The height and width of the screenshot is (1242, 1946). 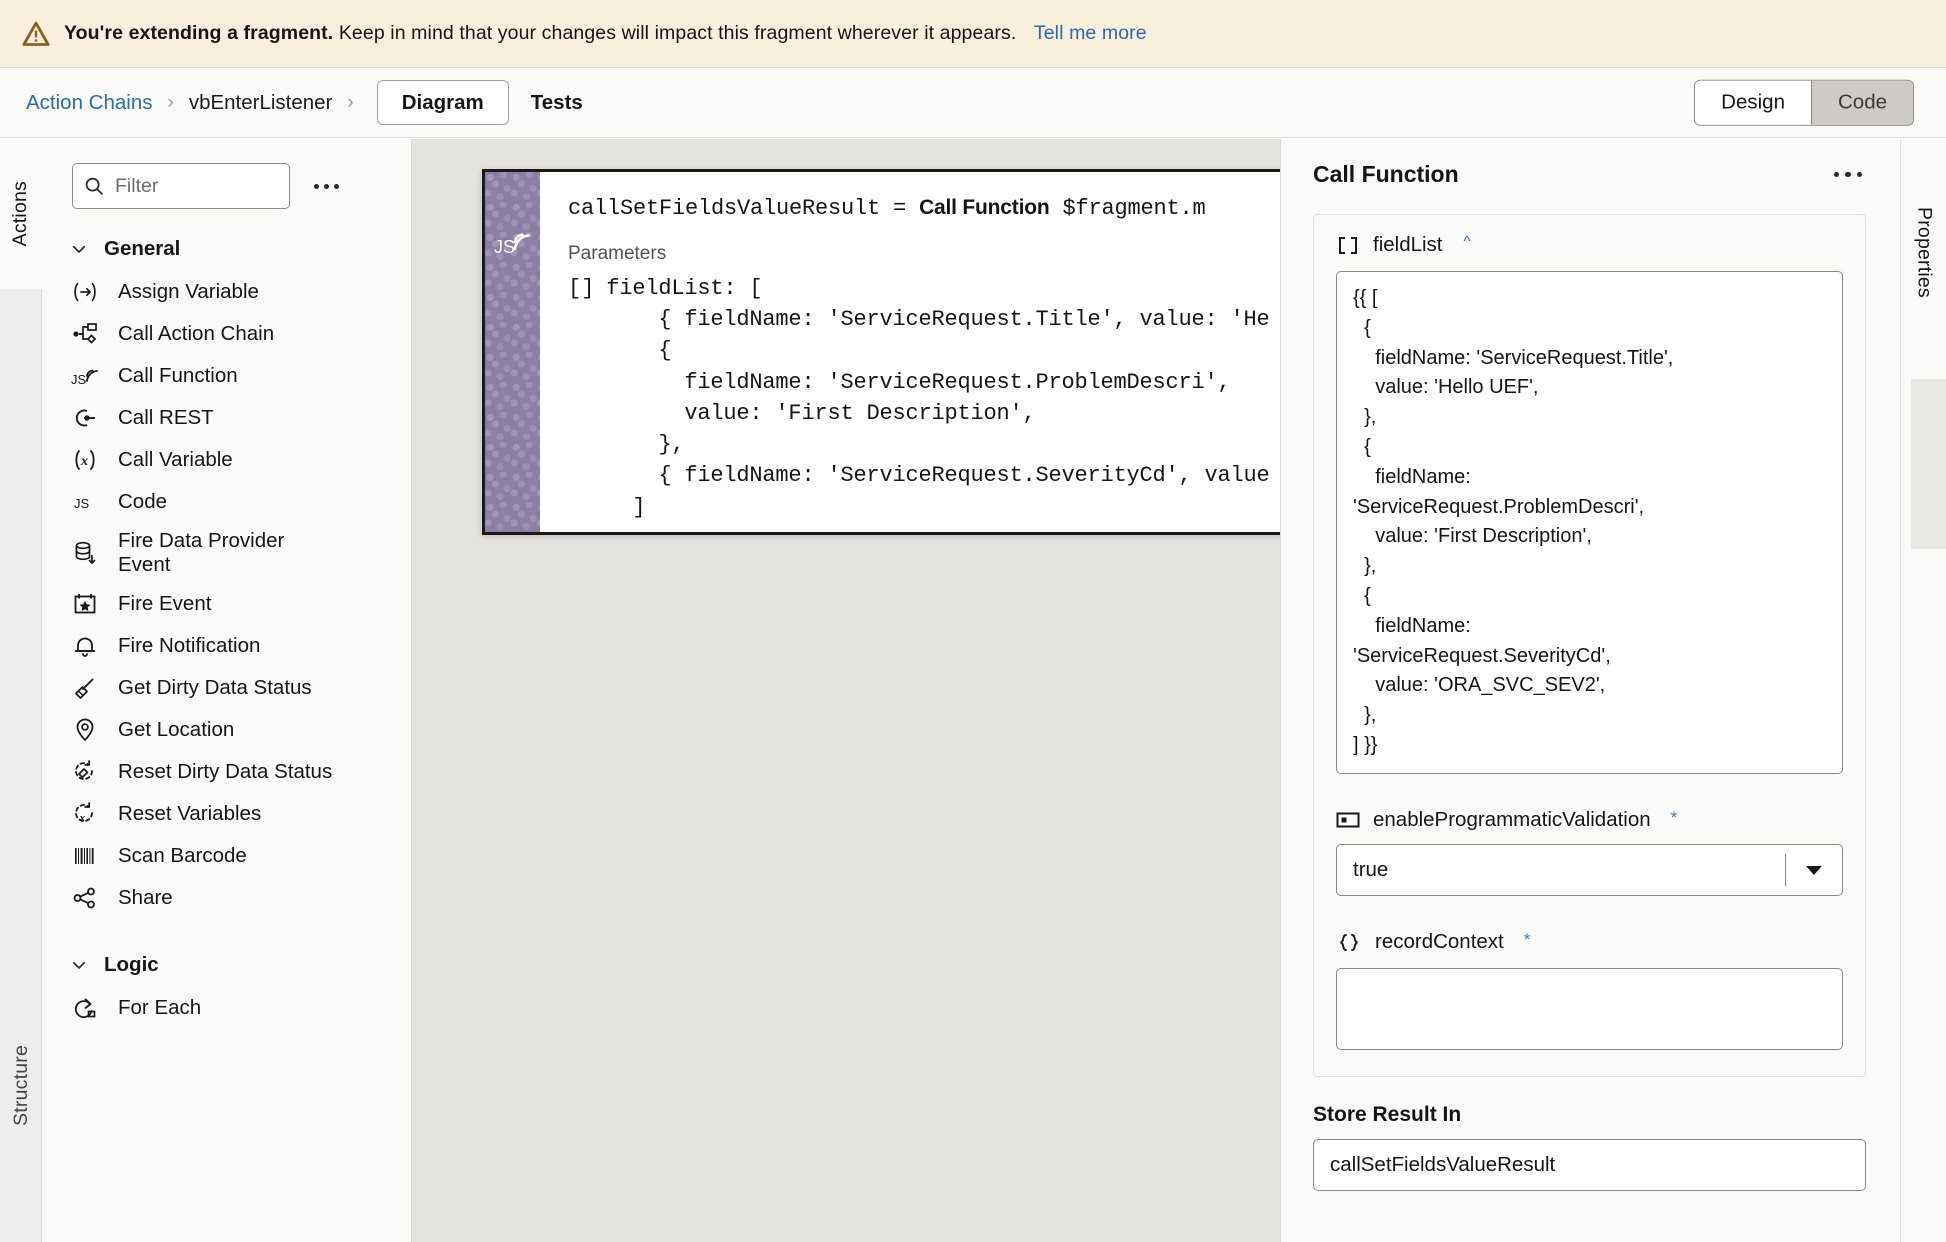 I want to click on properties-title: Call Function, so click(x=1386, y=174).